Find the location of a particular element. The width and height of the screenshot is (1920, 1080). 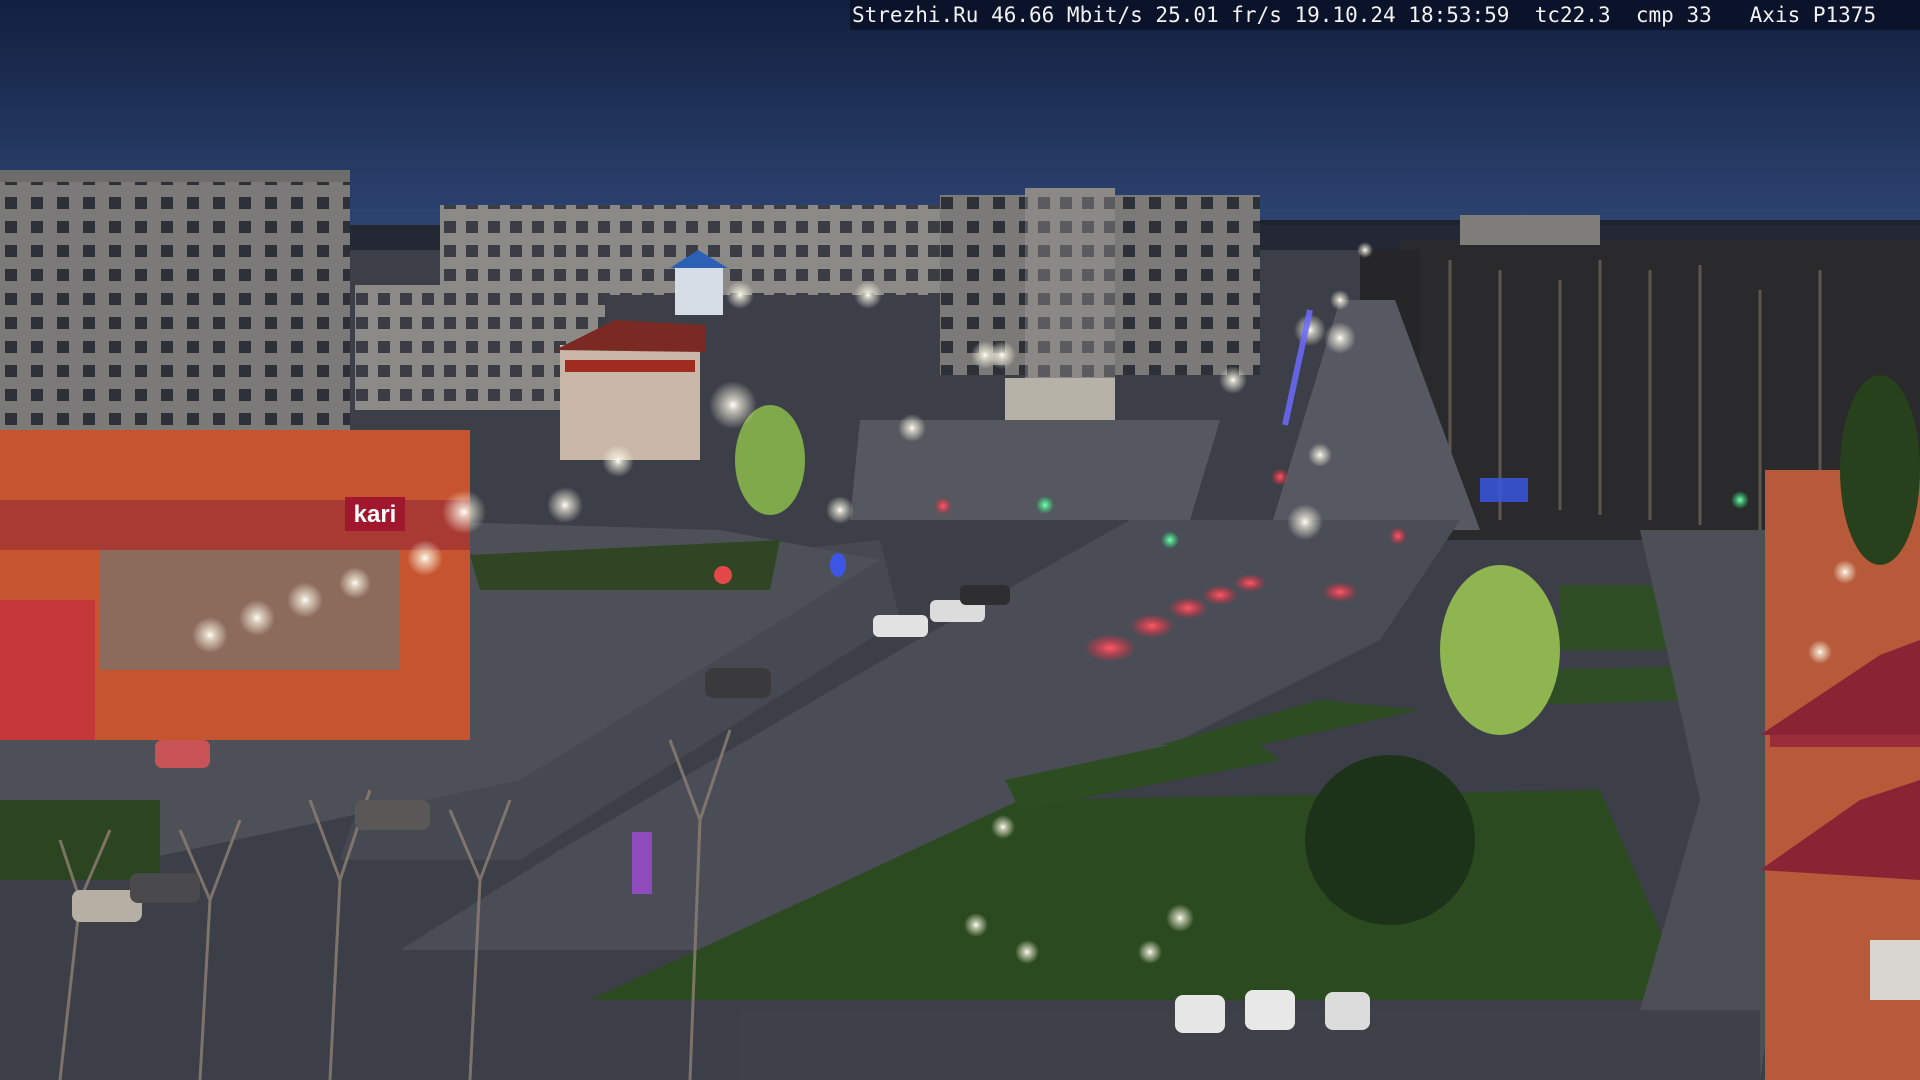

pavilion is located at coordinates (1060, 399).